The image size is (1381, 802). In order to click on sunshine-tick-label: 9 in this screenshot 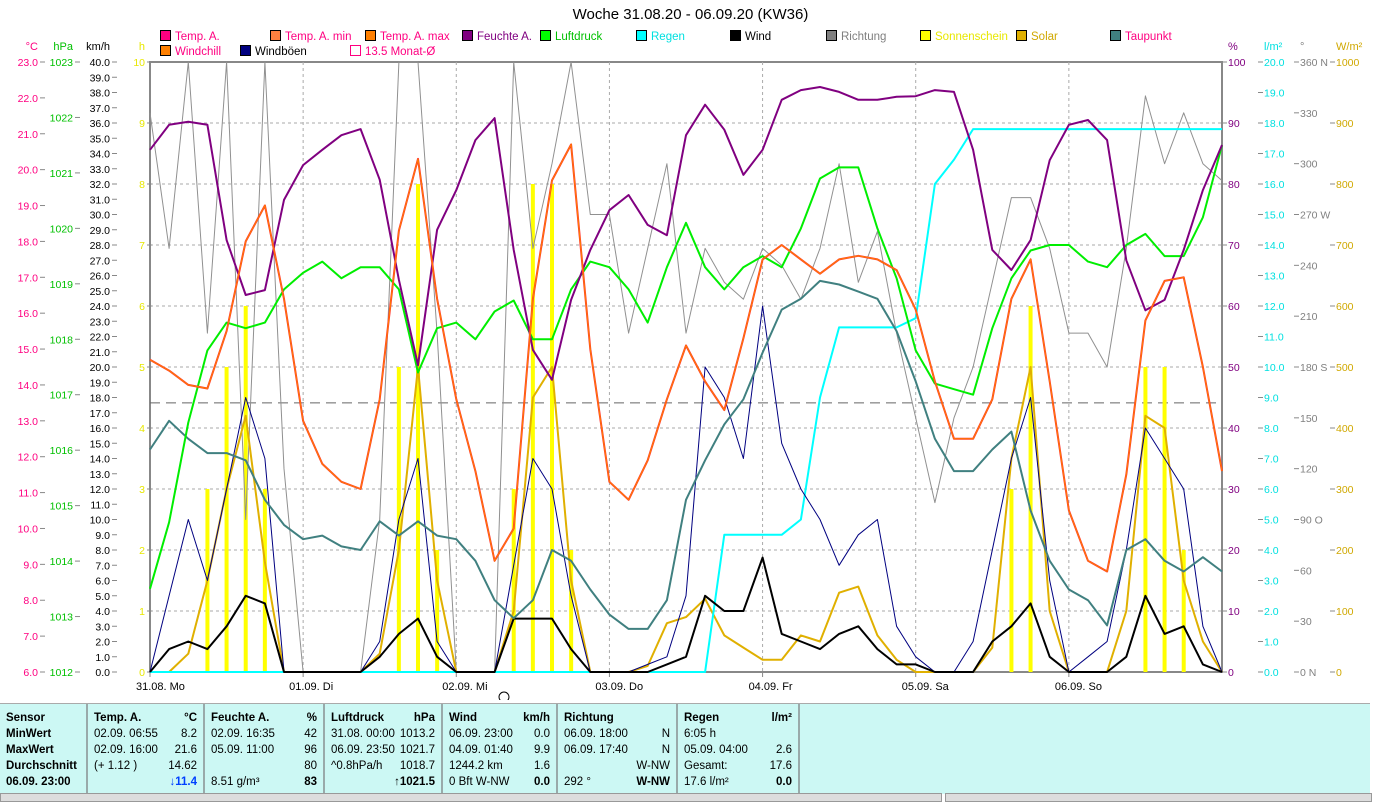, I will do `click(142, 124)`.